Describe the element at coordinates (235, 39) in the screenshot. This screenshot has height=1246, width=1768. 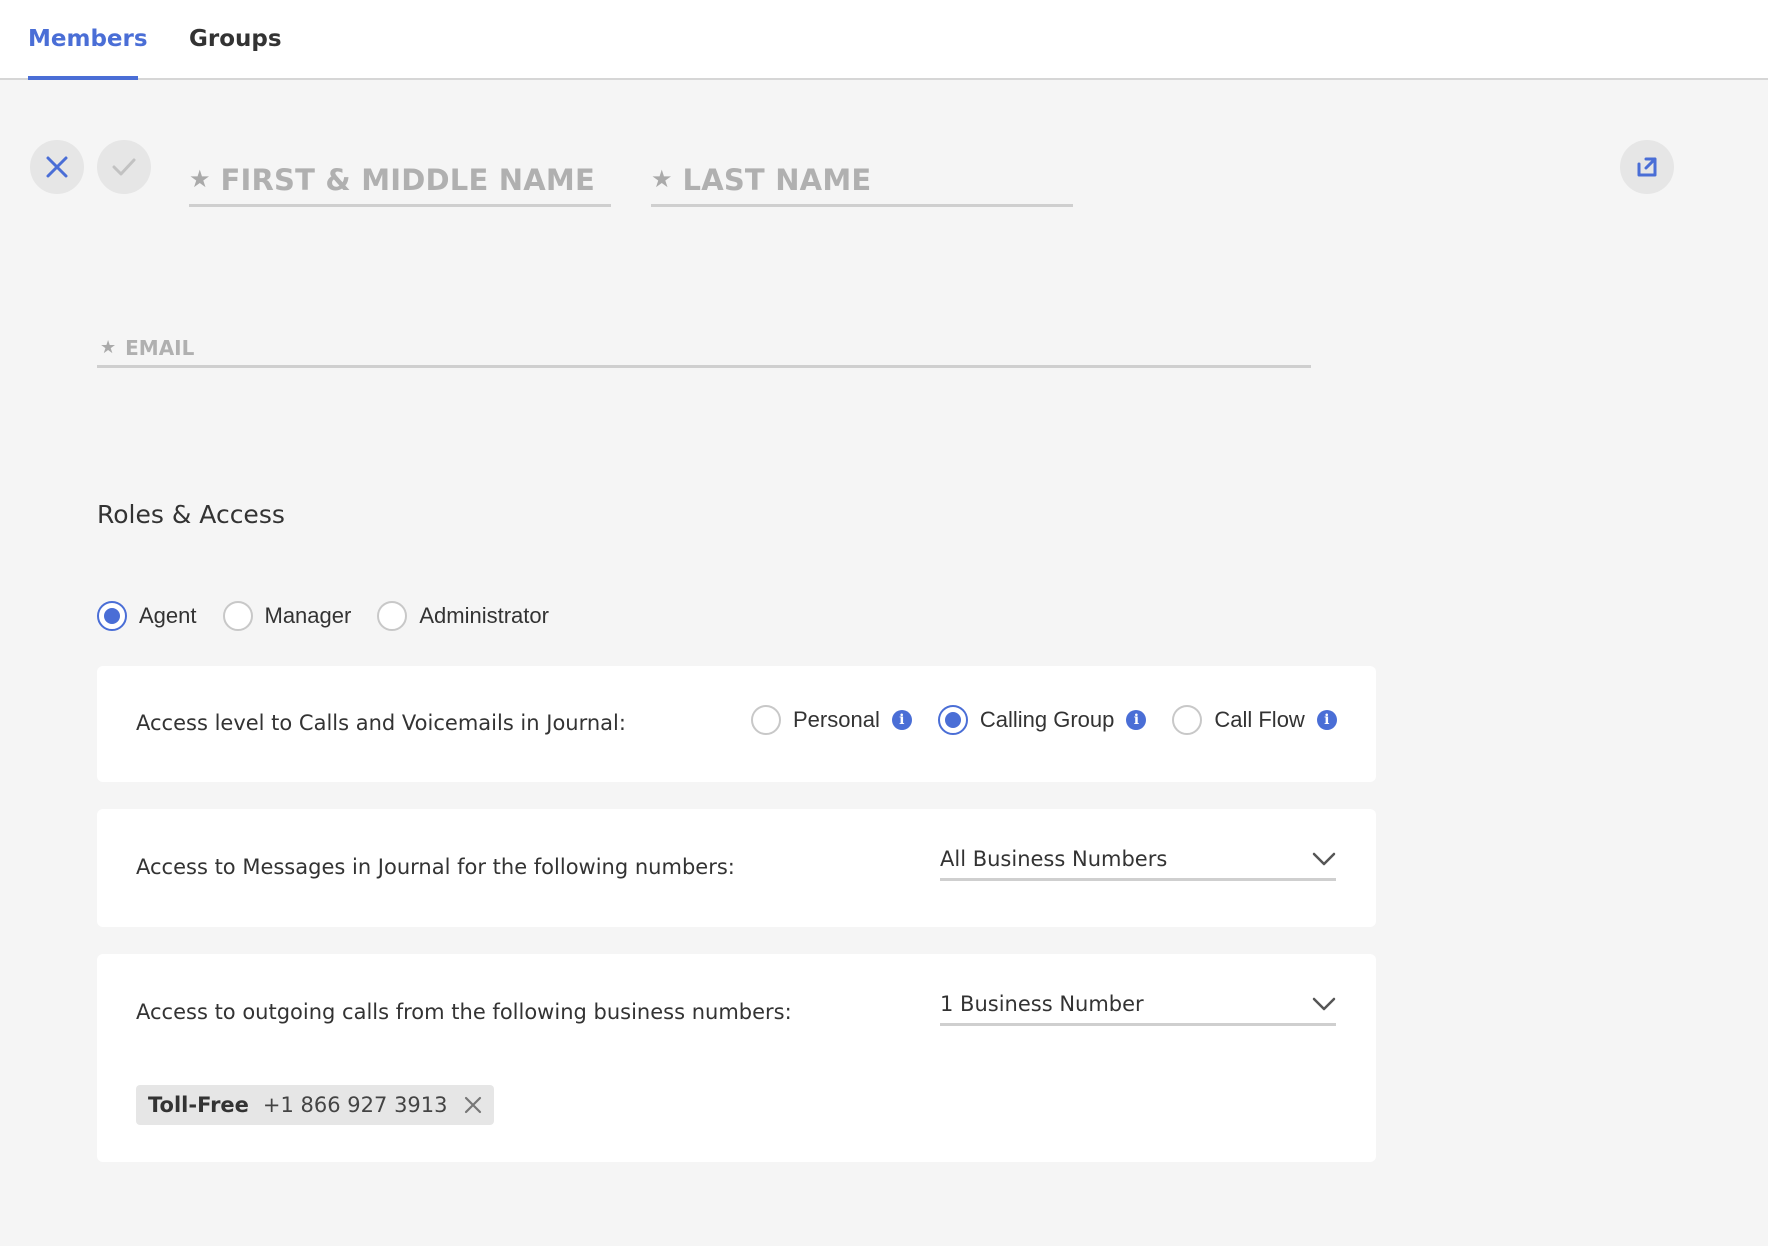
I see `tab-groups: Groups` at that location.